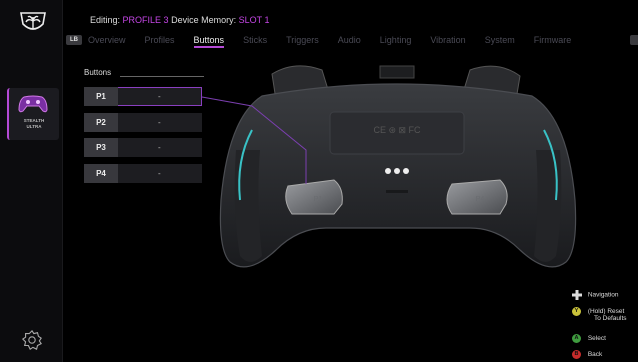 This screenshot has width=638, height=362. Describe the element at coordinates (143, 147) in the screenshot. I see `button-row-p3: P3 -` at that location.